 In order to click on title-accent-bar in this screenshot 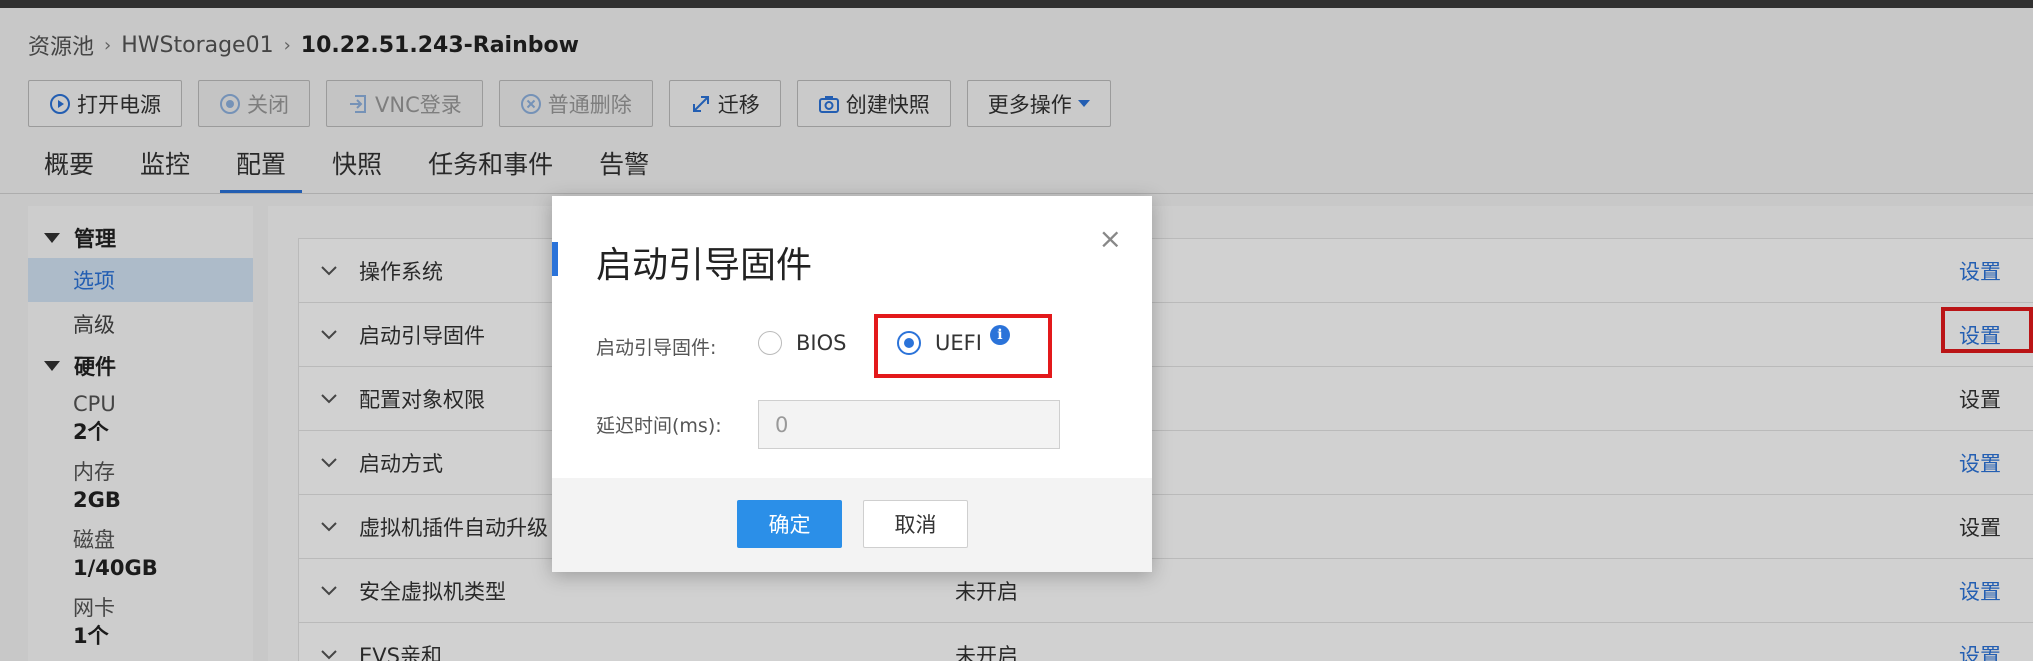, I will do `click(555, 259)`.